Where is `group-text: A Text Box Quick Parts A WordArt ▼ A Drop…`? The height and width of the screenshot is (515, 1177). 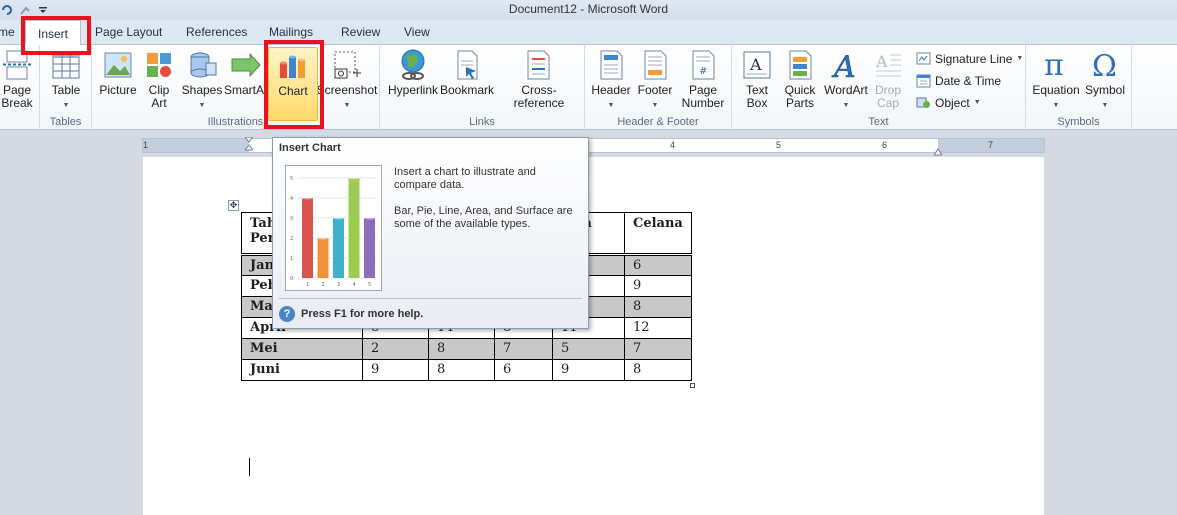 group-text: A Text Box Quick Parts A WordArt ▼ A Drop… is located at coordinates (879, 87).